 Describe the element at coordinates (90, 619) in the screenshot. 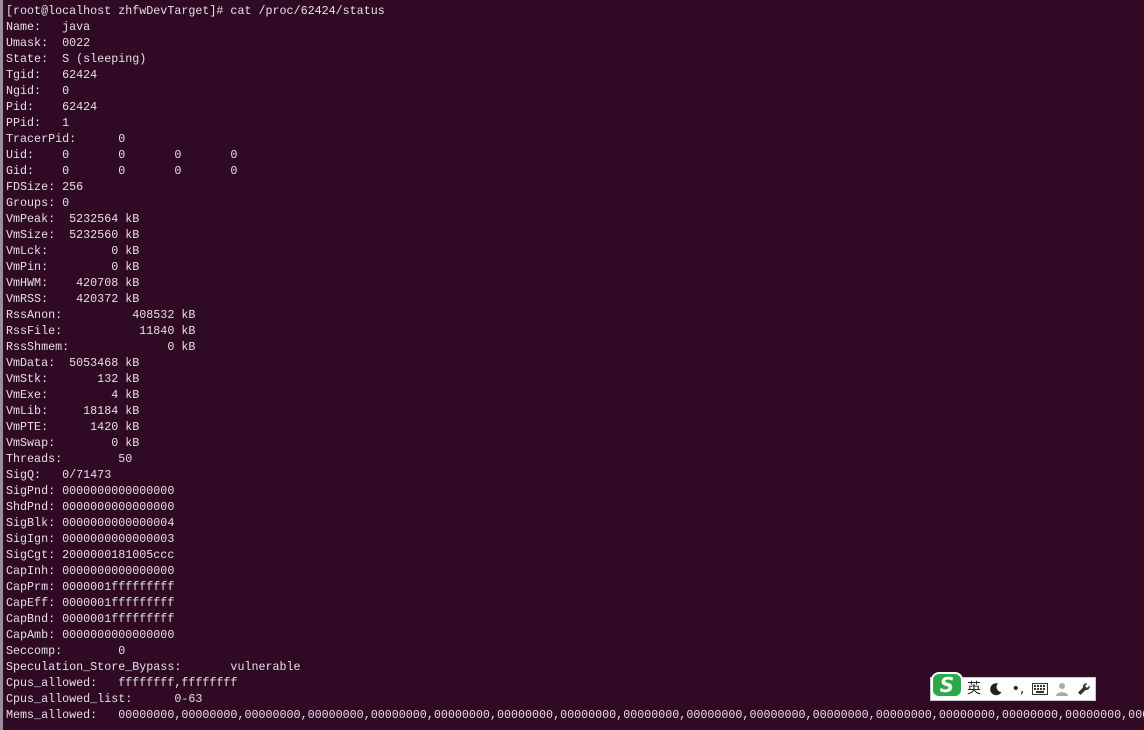

I see `terminal-line: CapBnd: 0000001fffffffff` at that location.